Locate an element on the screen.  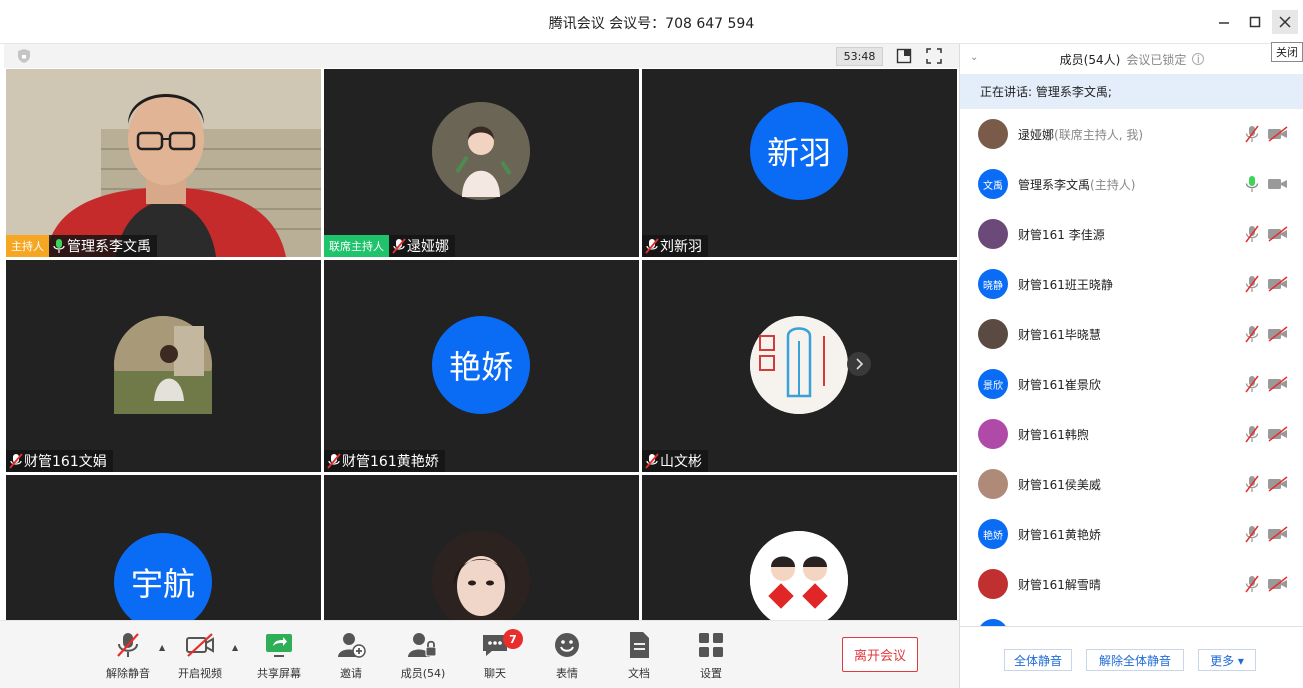
video-tile-participant: 山文彬 is located at coordinates (799, 366).